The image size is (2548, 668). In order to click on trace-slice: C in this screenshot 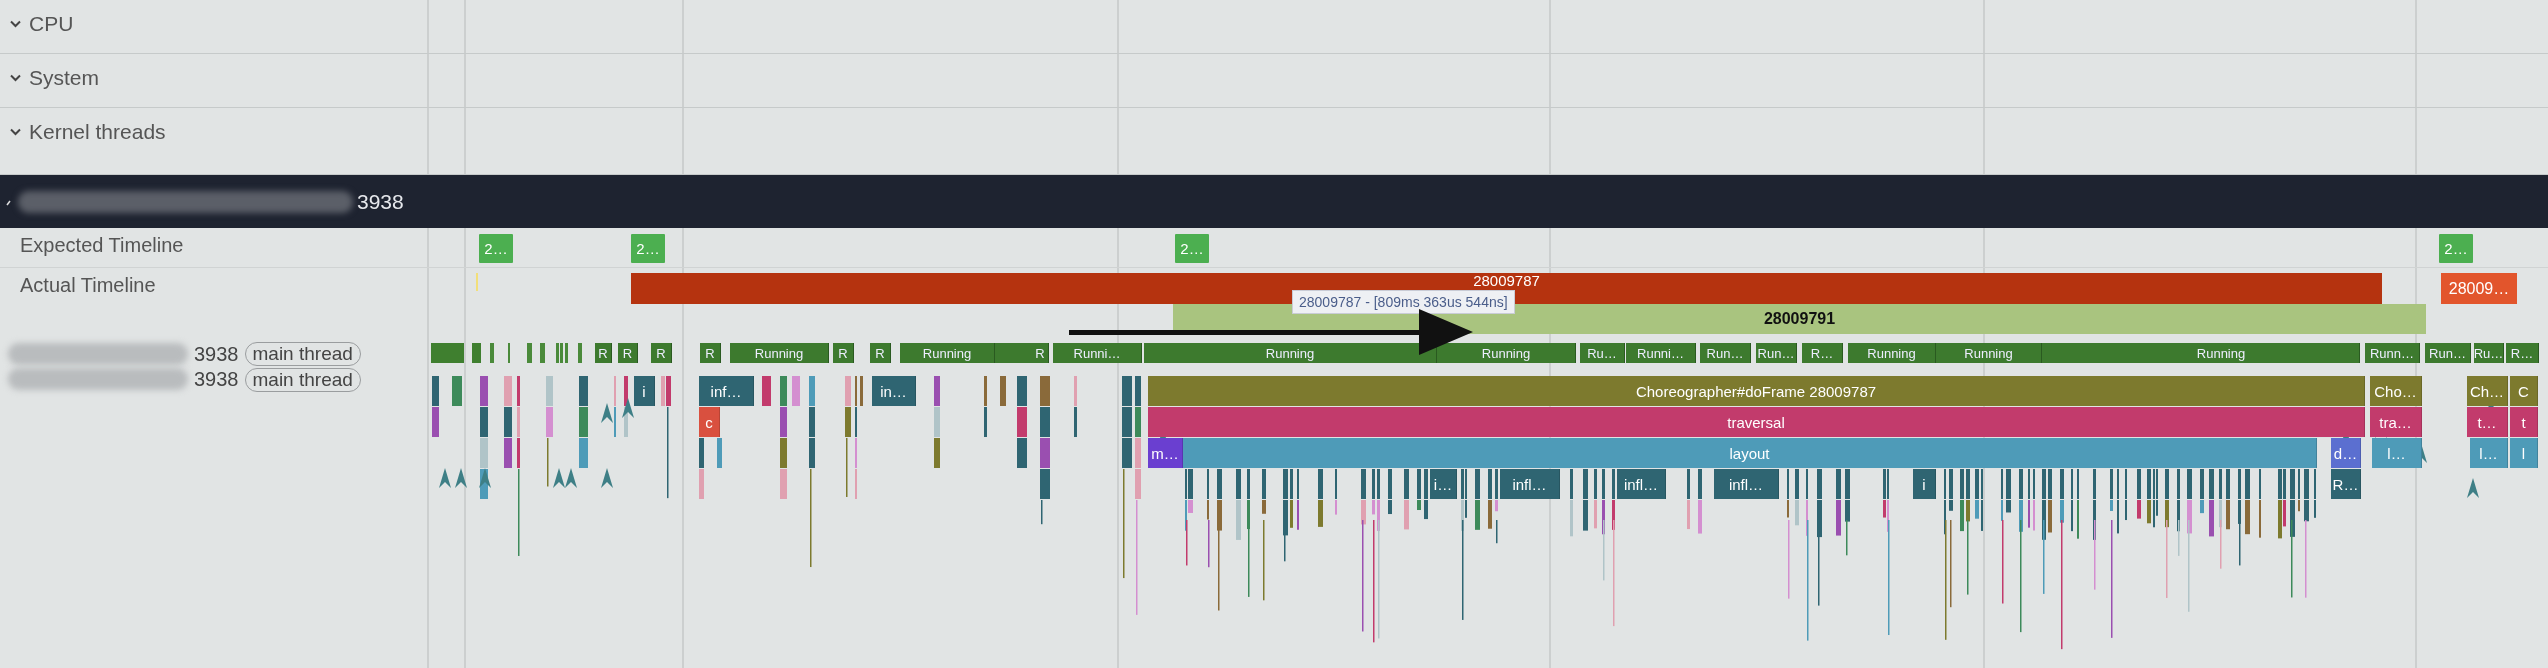, I will do `click(2524, 391)`.